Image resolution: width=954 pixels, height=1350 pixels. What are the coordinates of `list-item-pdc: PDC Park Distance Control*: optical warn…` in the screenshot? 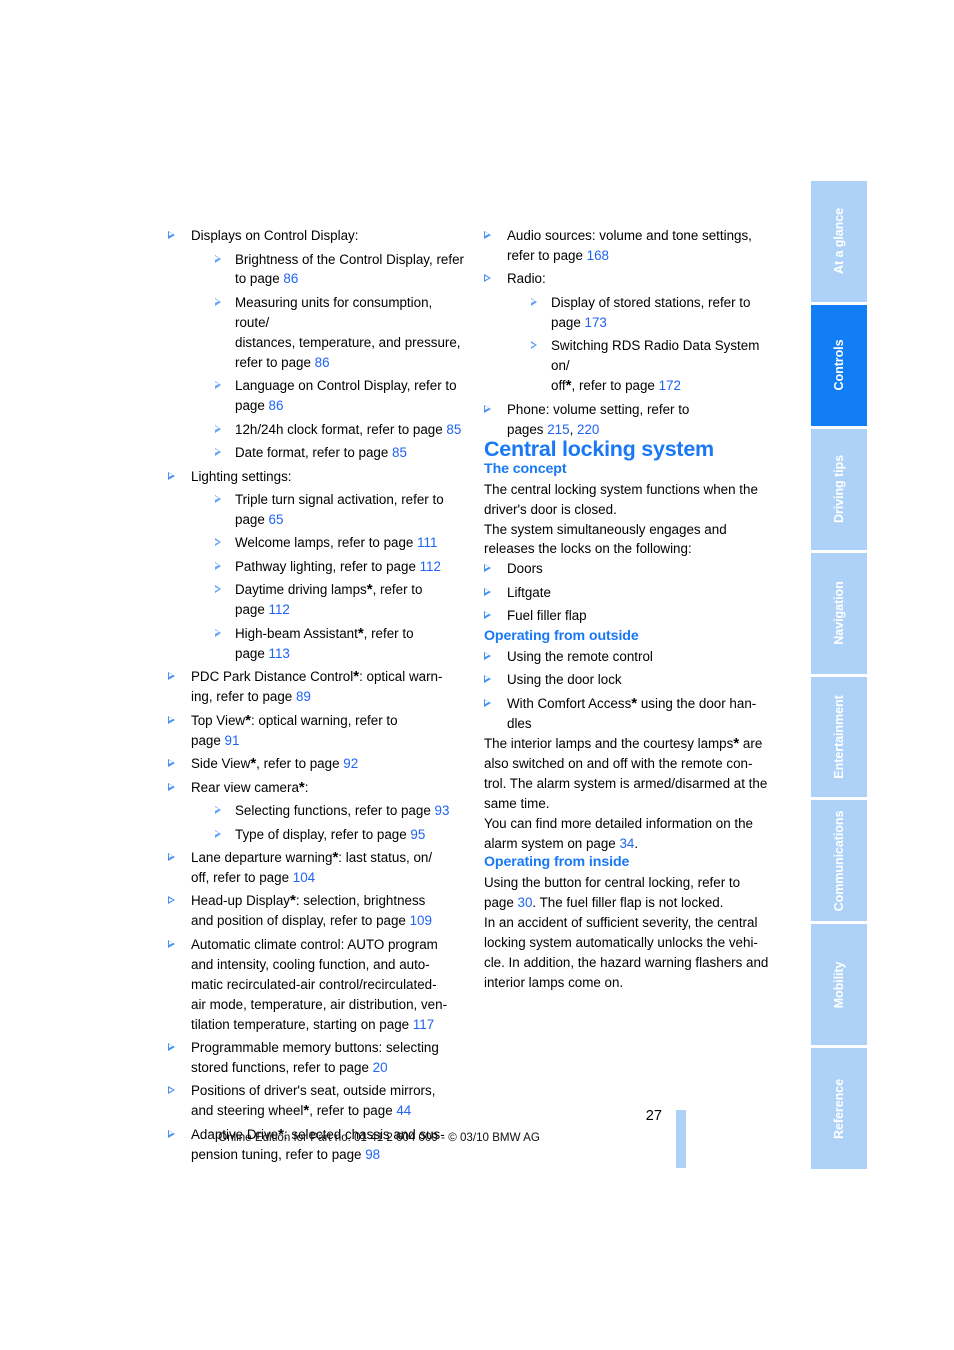 It's located at (316, 687).